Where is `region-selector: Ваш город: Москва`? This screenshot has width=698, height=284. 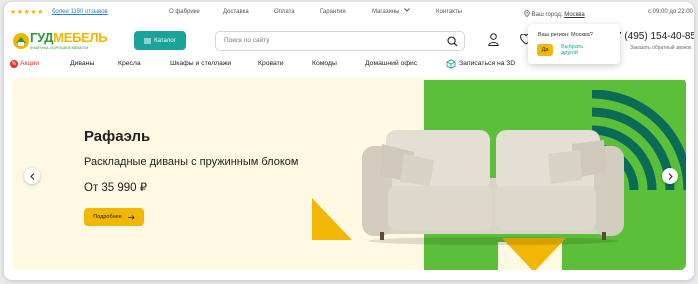 region-selector: Ваш город: Москва is located at coordinates (554, 13).